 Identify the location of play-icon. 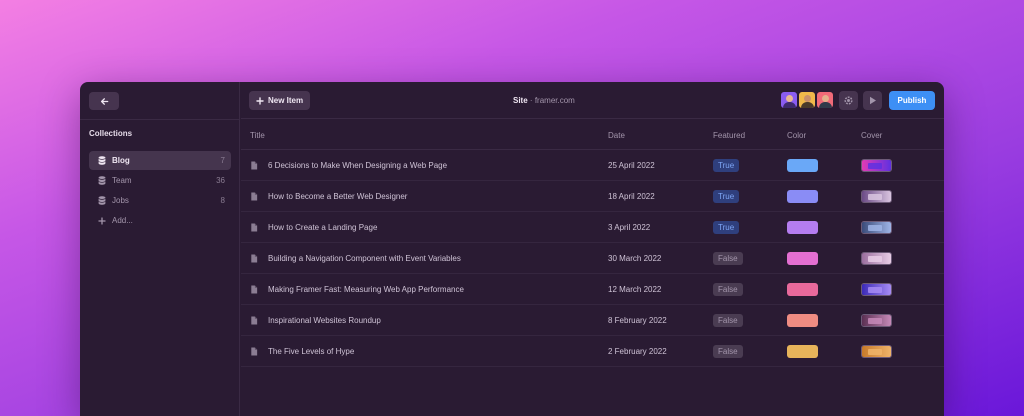
(872, 100).